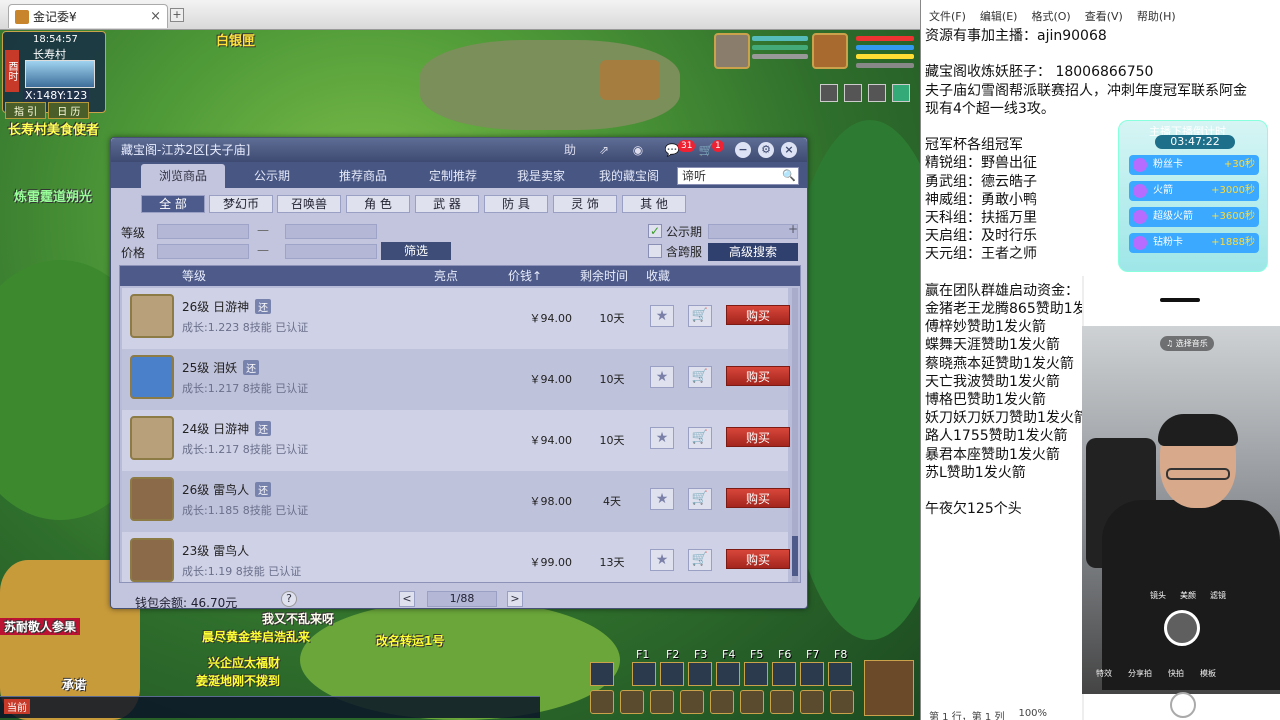 The image size is (1280, 720). Describe the element at coordinates (40, 626) in the screenshot. I see `npc-label: 苏耐敬人参果` at that location.